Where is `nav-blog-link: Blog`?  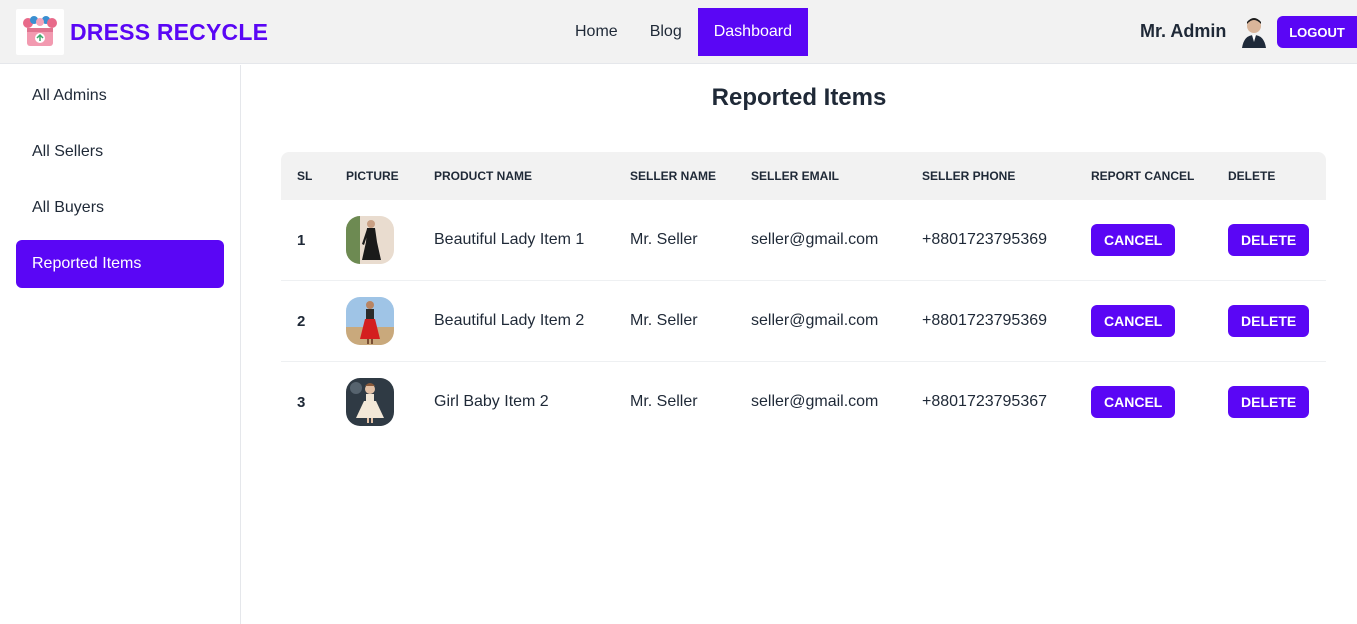 nav-blog-link: Blog is located at coordinates (666, 32).